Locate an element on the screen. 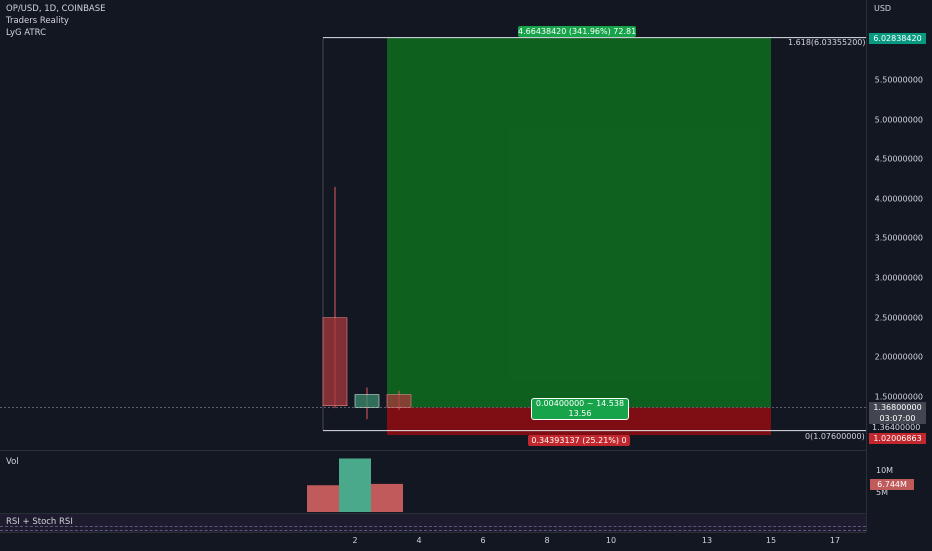 This screenshot has width=932, height=551. rsi-legend: RSI + Stoch RSI is located at coordinates (39, 522).